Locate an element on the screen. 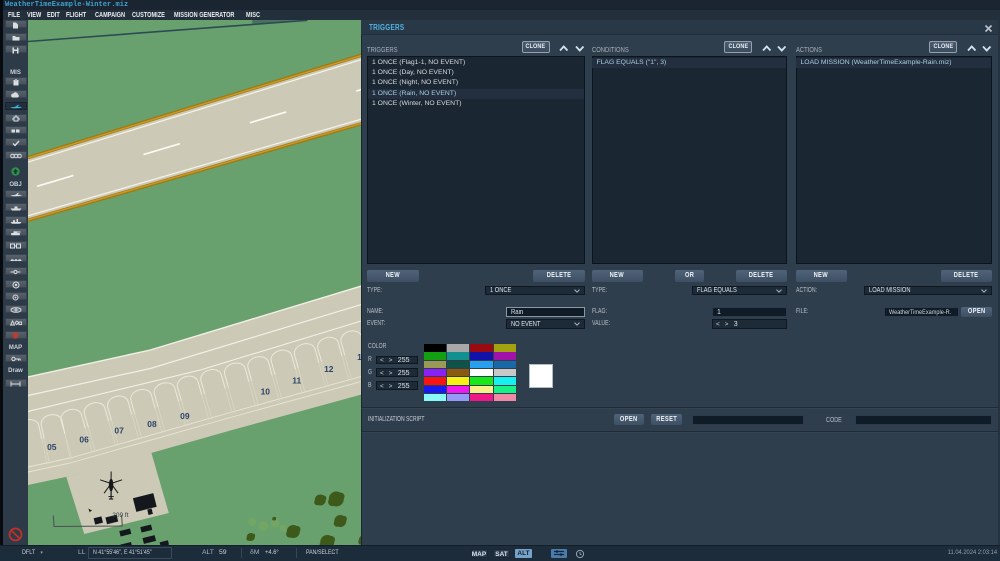 Image resolution: width=1000 pixels, height=561 pixels. svg-text: 07 is located at coordinates (119, 430).